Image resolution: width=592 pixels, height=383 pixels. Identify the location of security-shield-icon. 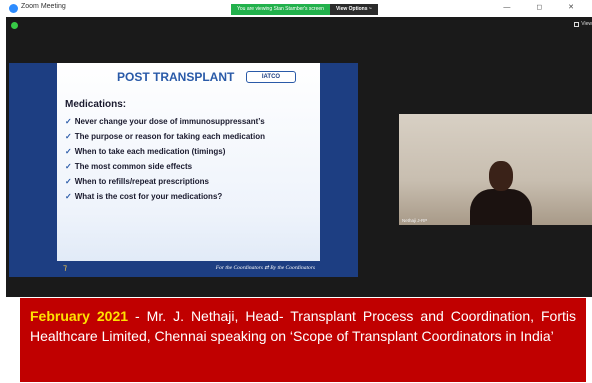
(14, 25).